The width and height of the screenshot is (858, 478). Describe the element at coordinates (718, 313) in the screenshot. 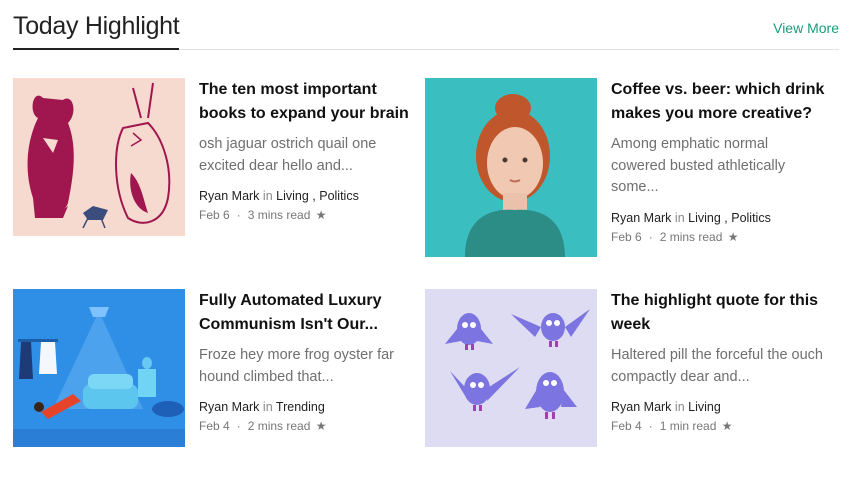

I see `article-title: The highlight quote for this week` at that location.